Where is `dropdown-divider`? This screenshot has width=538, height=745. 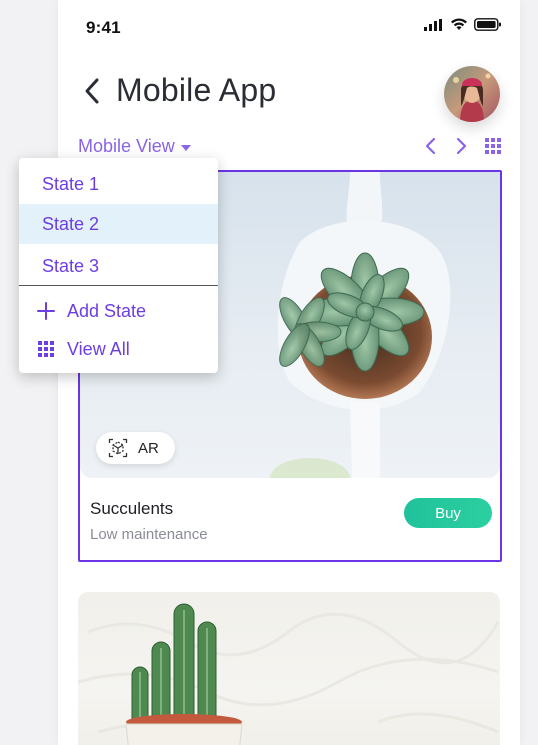 dropdown-divider is located at coordinates (118, 285).